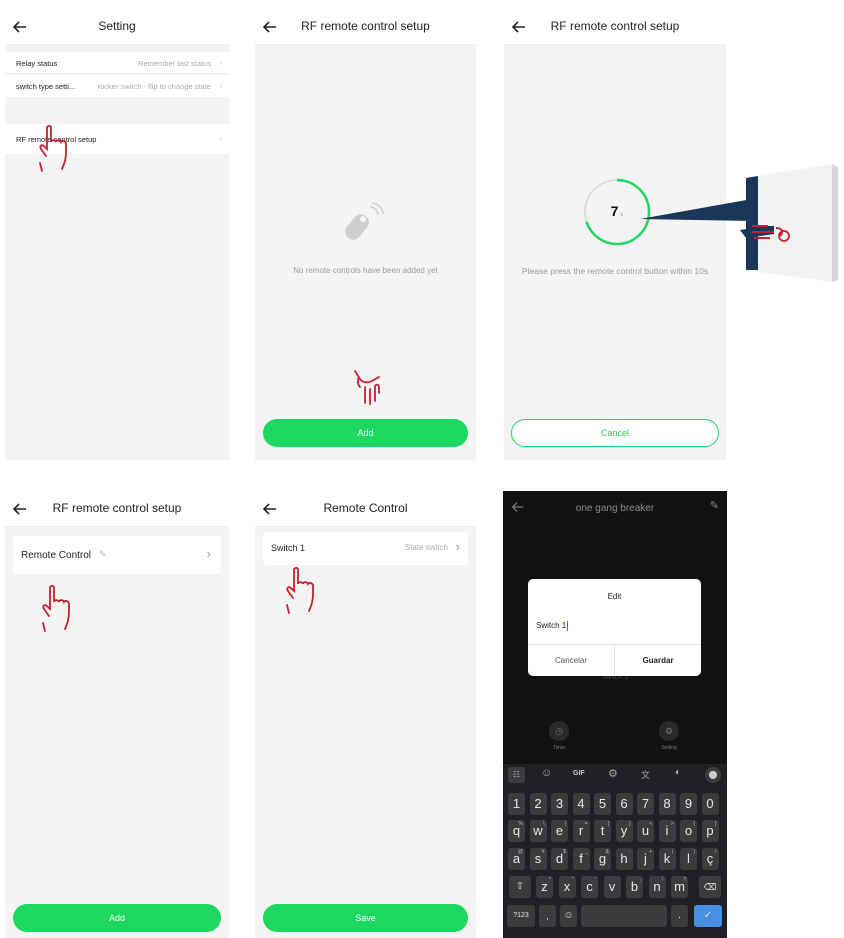  I want to click on relay-status-value: Remember last status, so click(174, 63).